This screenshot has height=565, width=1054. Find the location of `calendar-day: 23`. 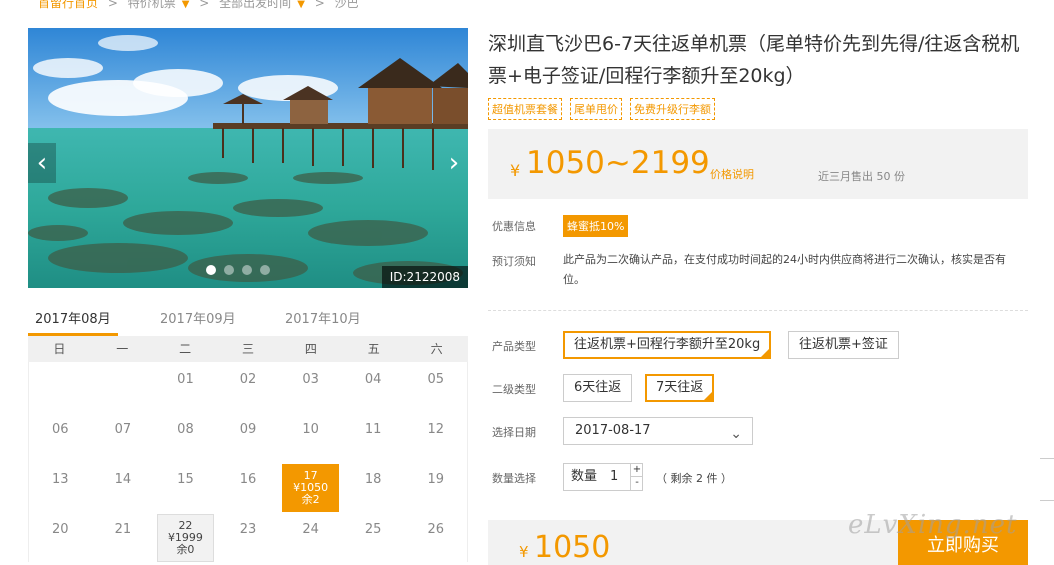

calendar-day: 23 is located at coordinates (248, 529).